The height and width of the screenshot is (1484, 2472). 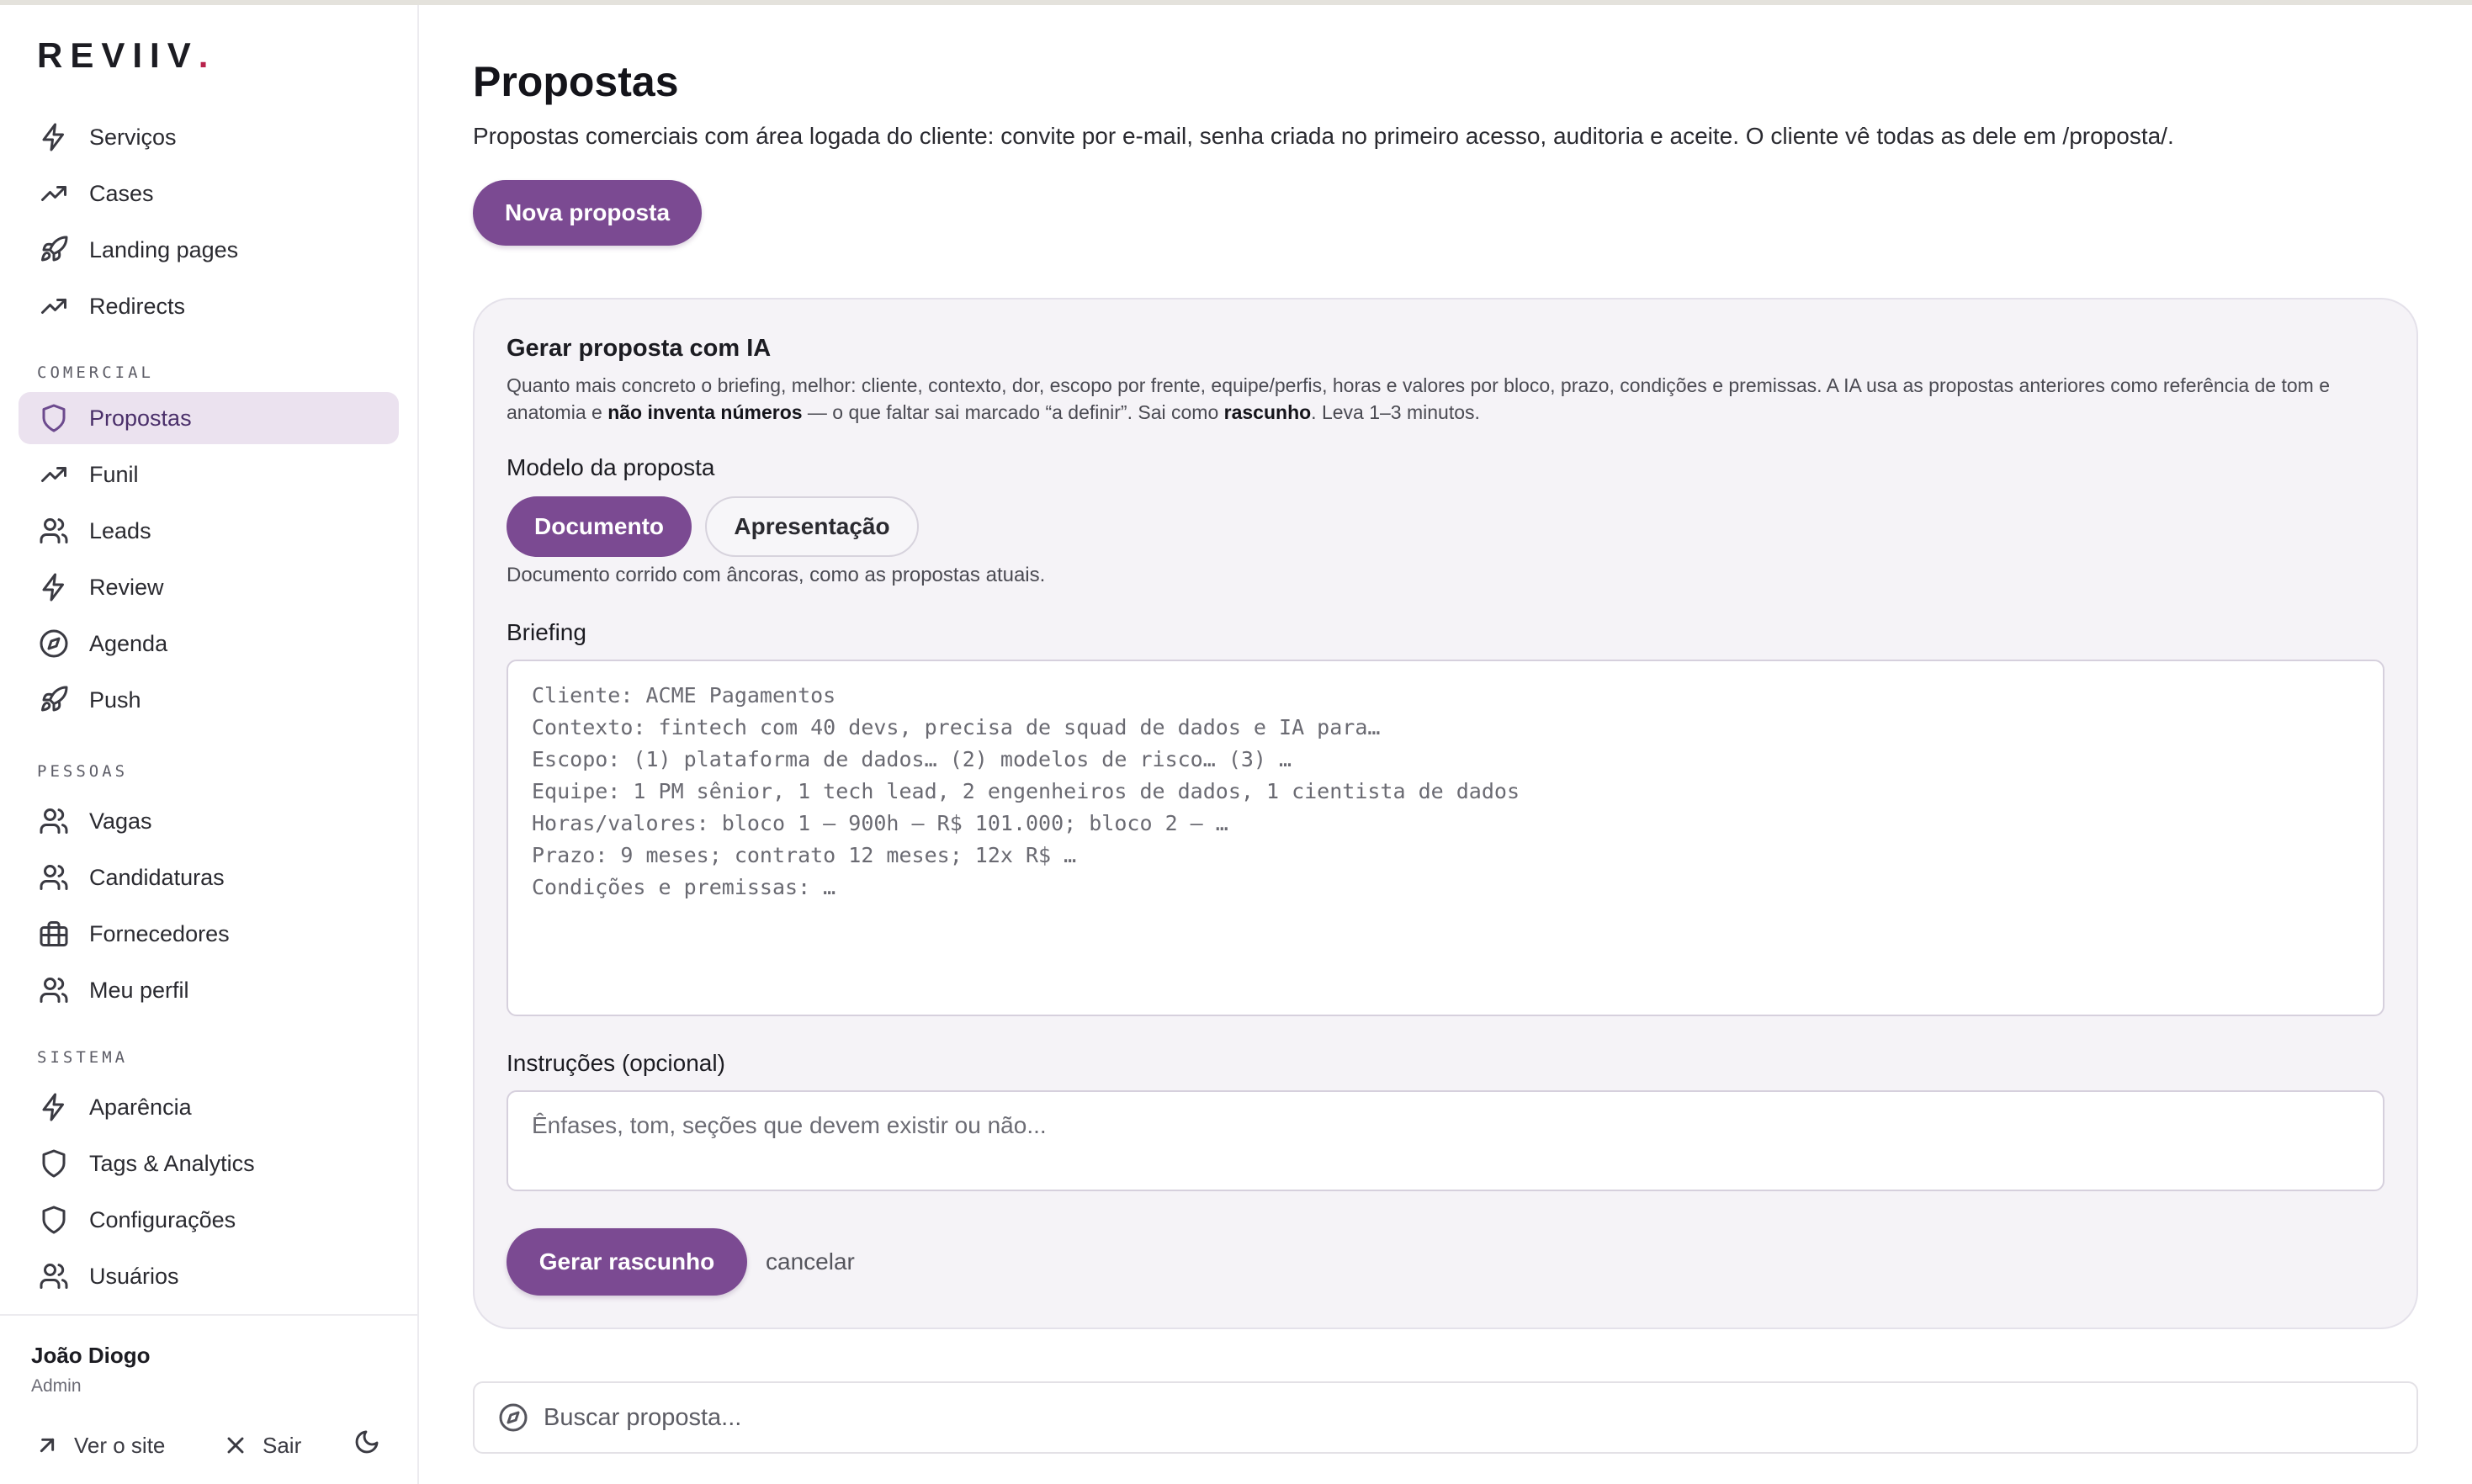 I want to click on theme-toggle, so click(x=370, y=1445).